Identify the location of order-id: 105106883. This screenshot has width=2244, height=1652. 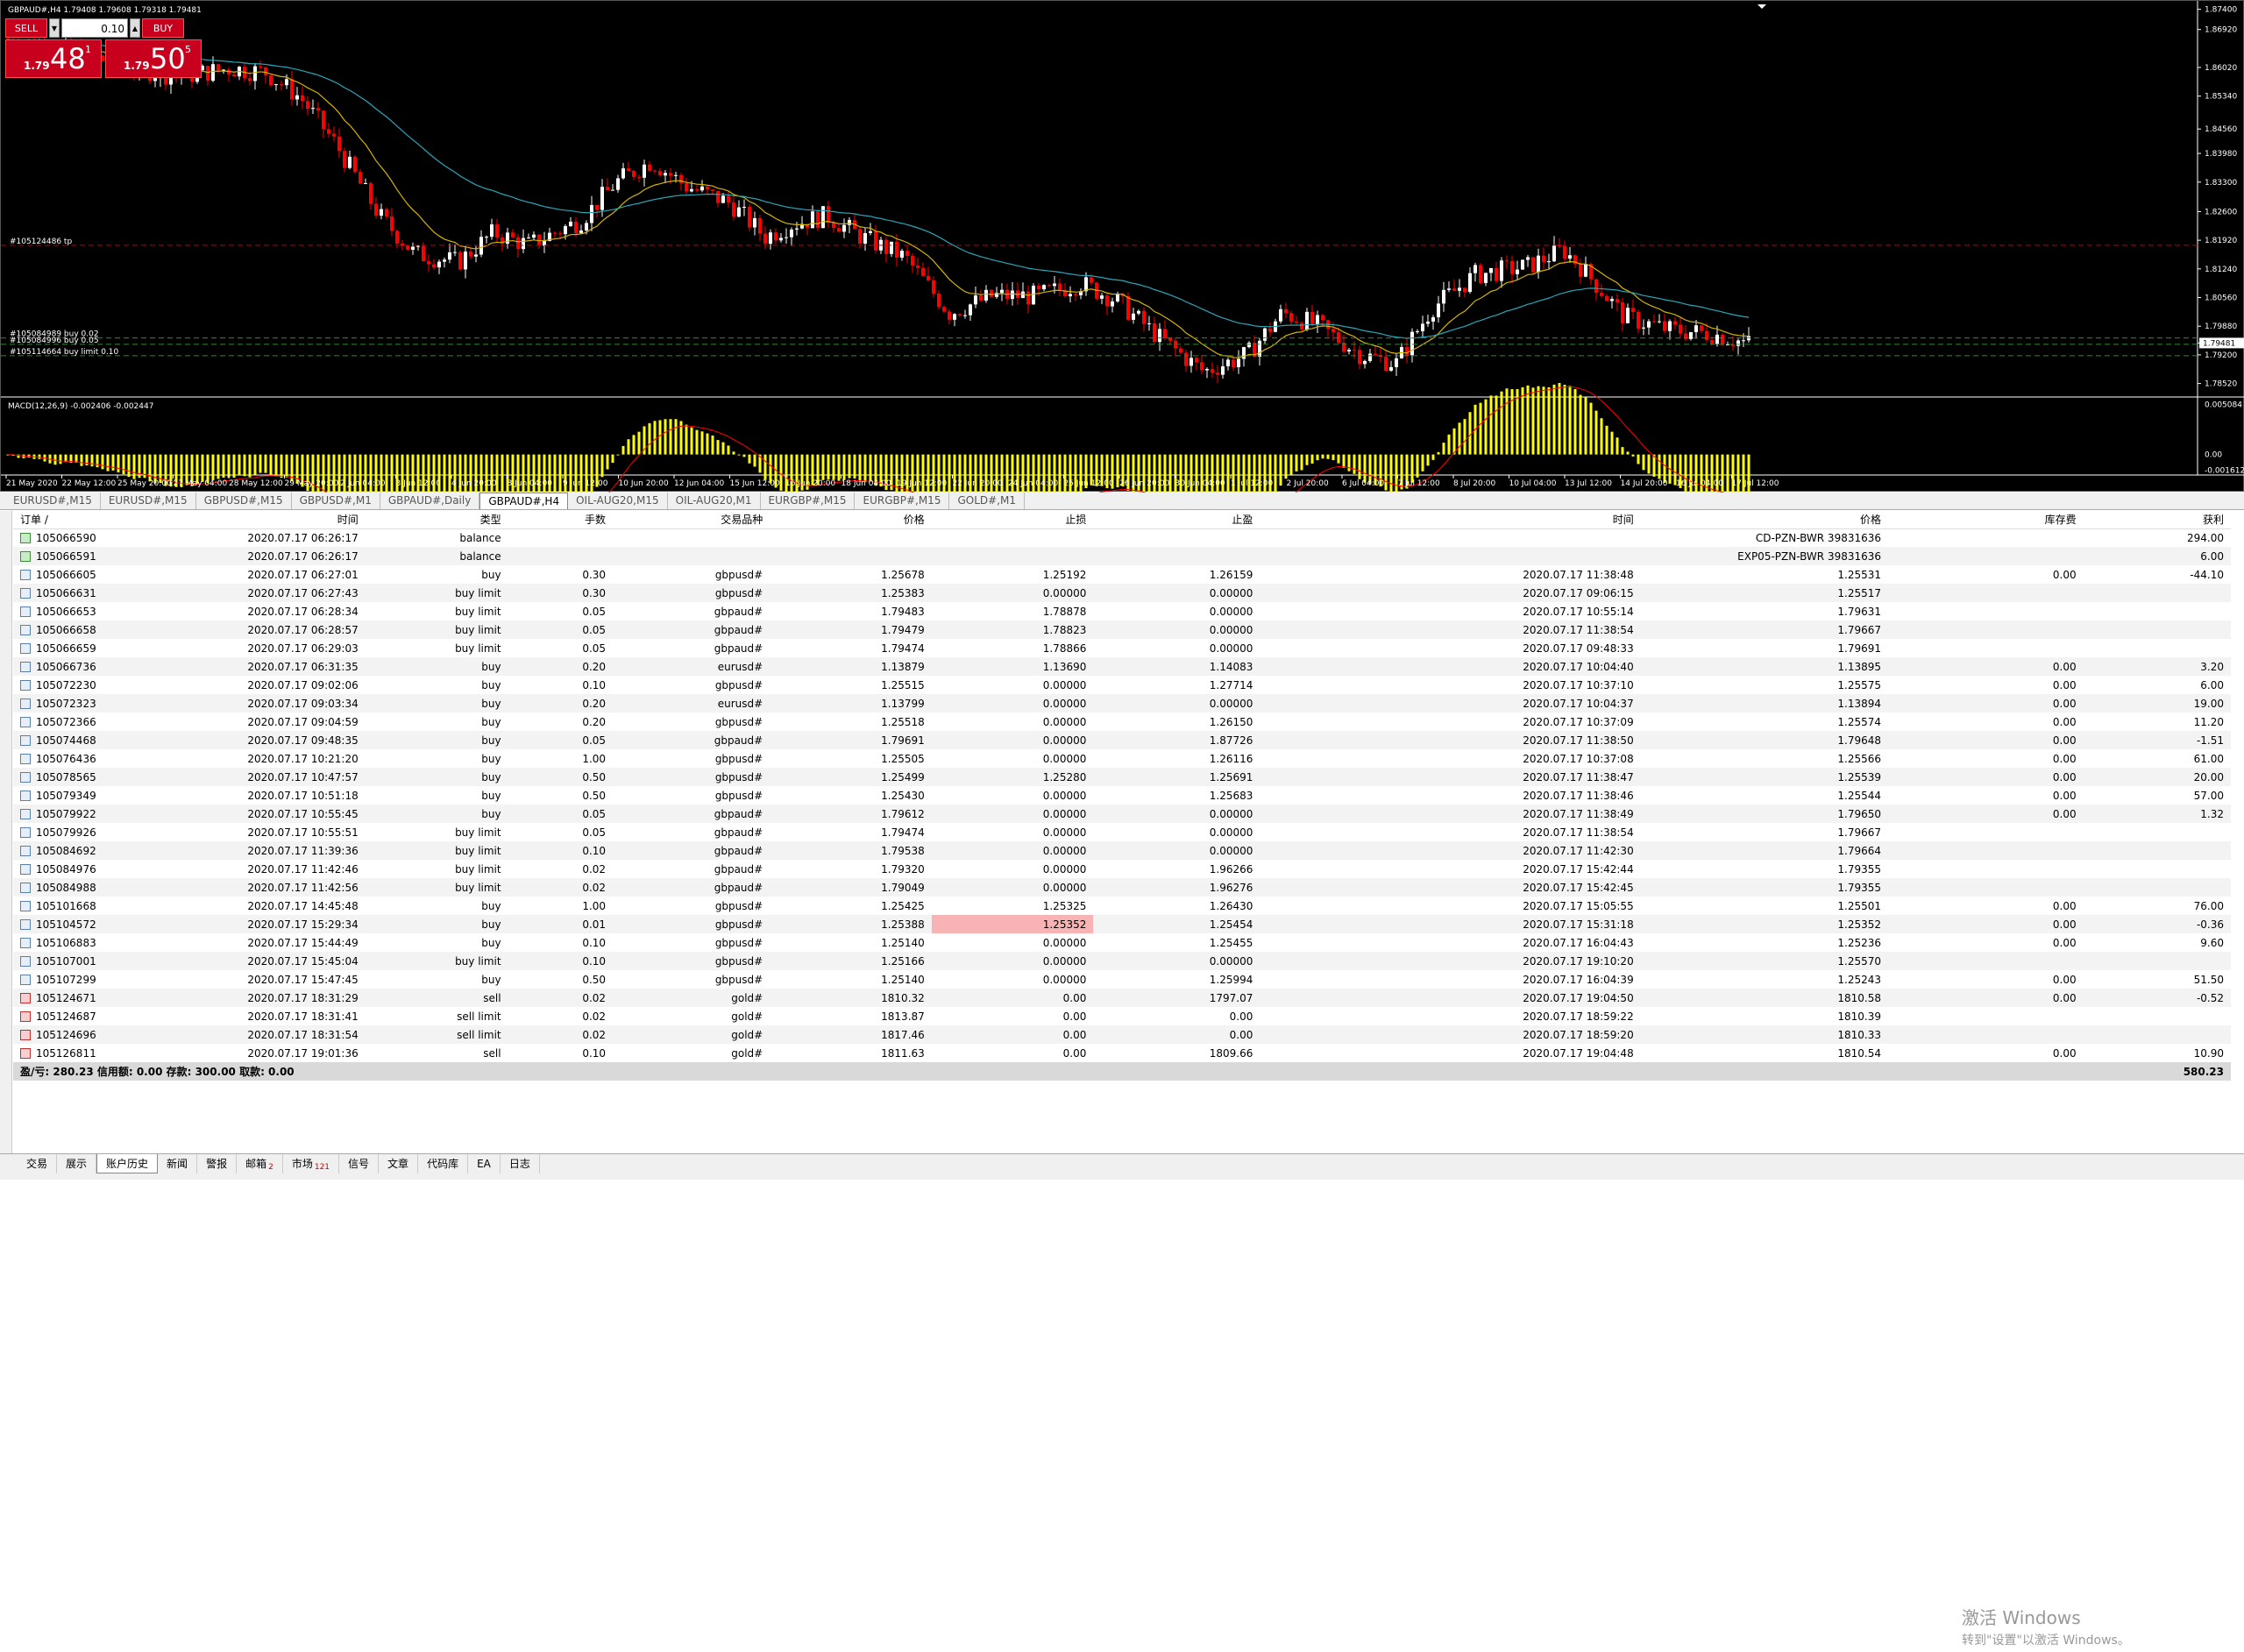
(66, 942).